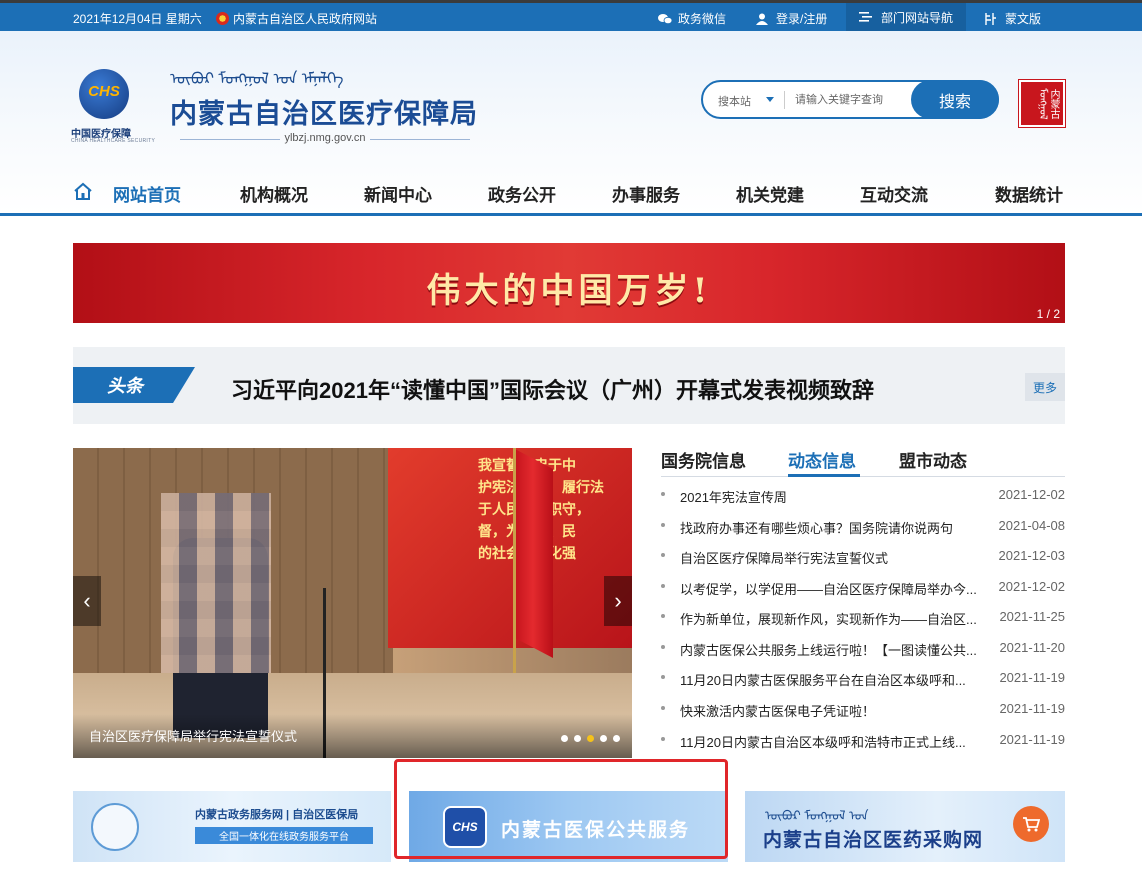  I want to click on carousel-dot-active, so click(590, 738).